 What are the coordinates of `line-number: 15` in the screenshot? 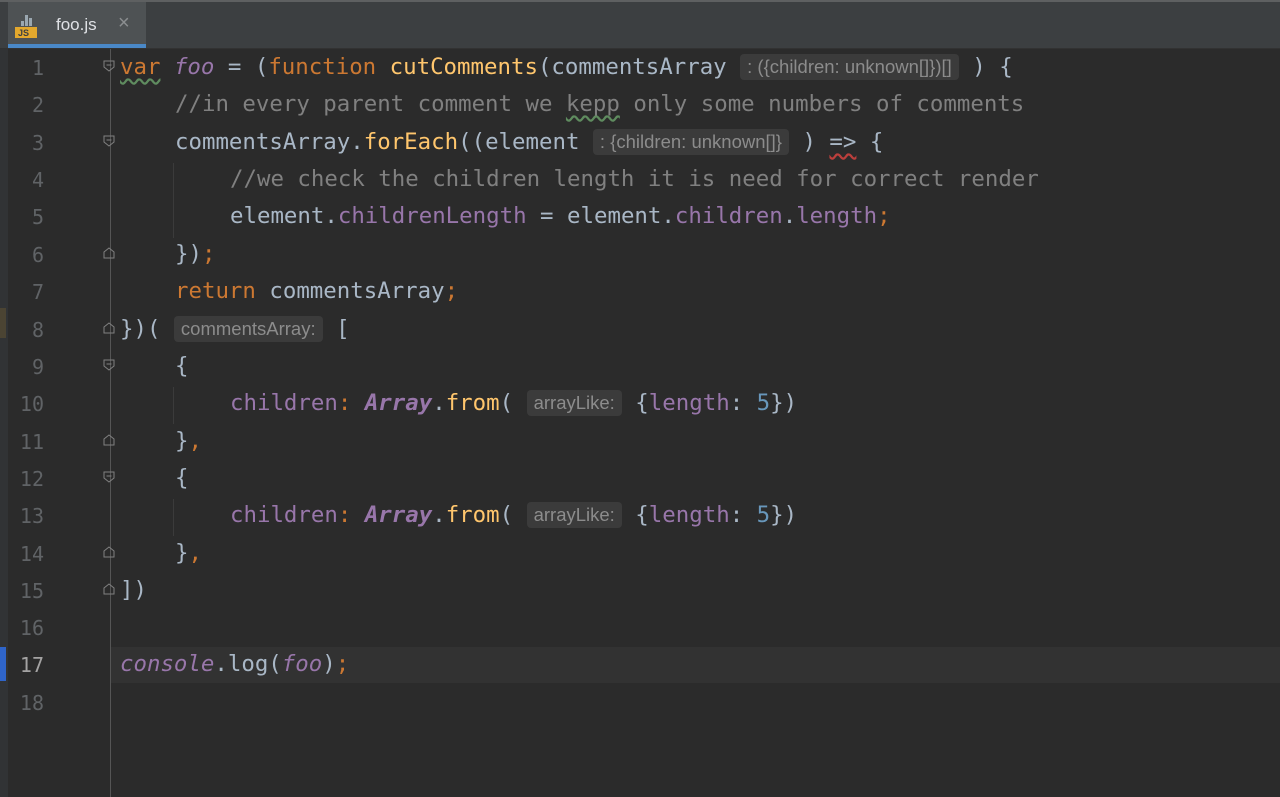 It's located at (31, 591).